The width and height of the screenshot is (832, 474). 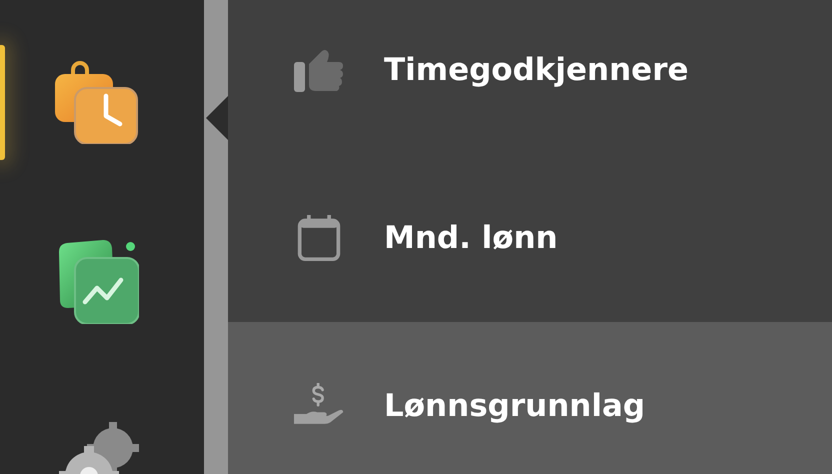 What do you see at coordinates (217, 118) in the screenshot?
I see `pointer-icon` at bounding box center [217, 118].